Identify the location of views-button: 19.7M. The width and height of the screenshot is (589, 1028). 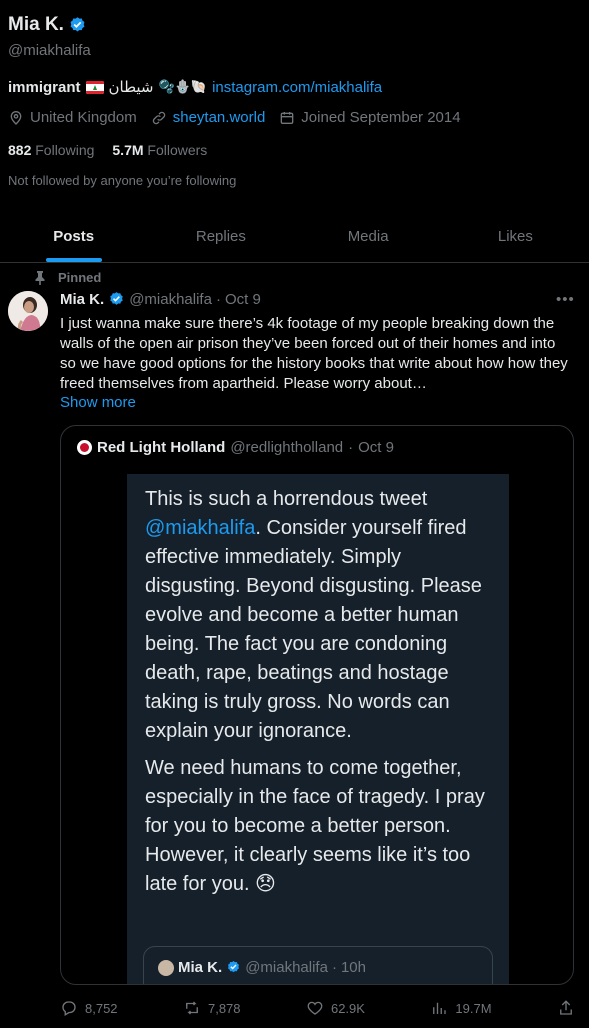
(461, 1008).